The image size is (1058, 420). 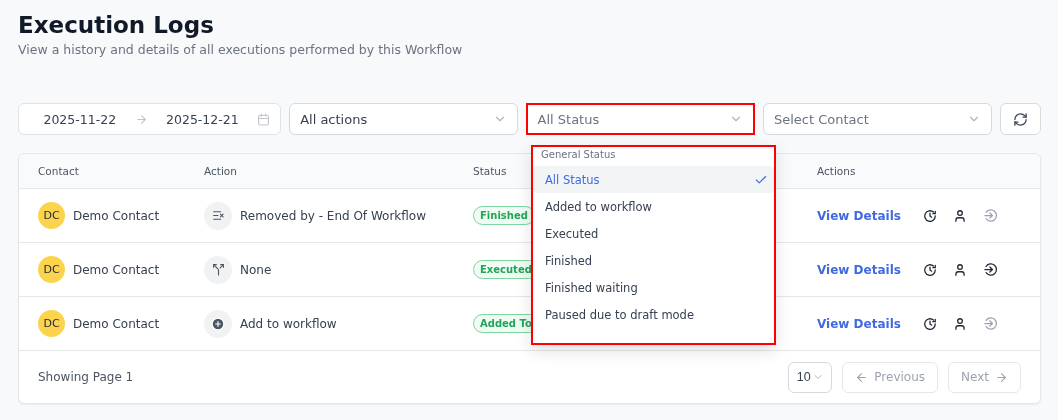 What do you see at coordinates (264, 119) in the screenshot?
I see `calendar-icon` at bounding box center [264, 119].